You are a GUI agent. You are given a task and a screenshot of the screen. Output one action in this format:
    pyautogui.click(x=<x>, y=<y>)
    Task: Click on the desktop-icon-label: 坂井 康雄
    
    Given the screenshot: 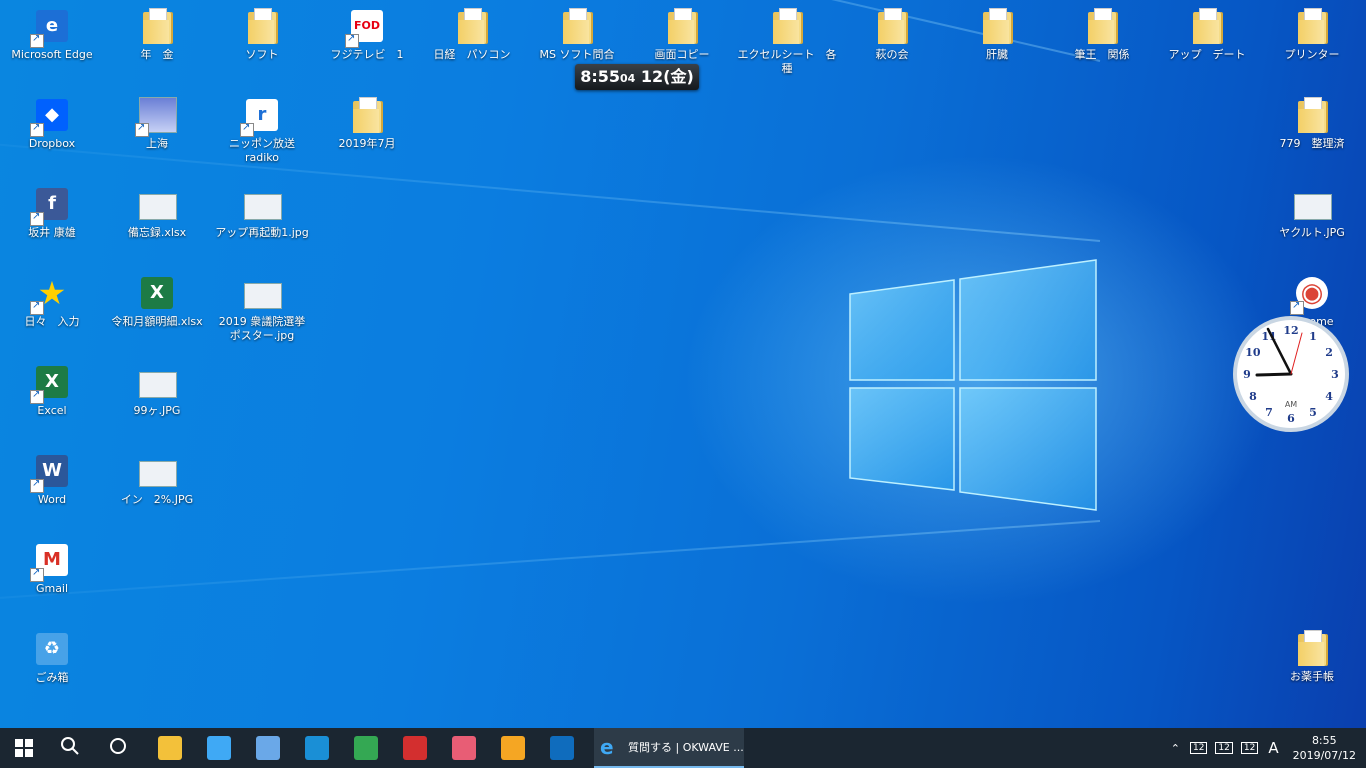 What is the action you would take?
    pyautogui.click(x=52, y=232)
    